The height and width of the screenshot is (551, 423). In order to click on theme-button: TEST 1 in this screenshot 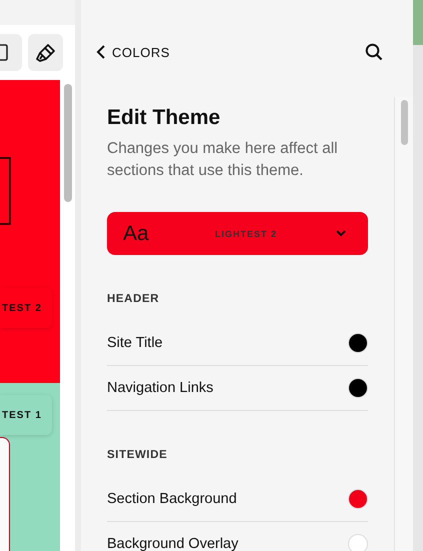, I will do `click(26, 415)`.